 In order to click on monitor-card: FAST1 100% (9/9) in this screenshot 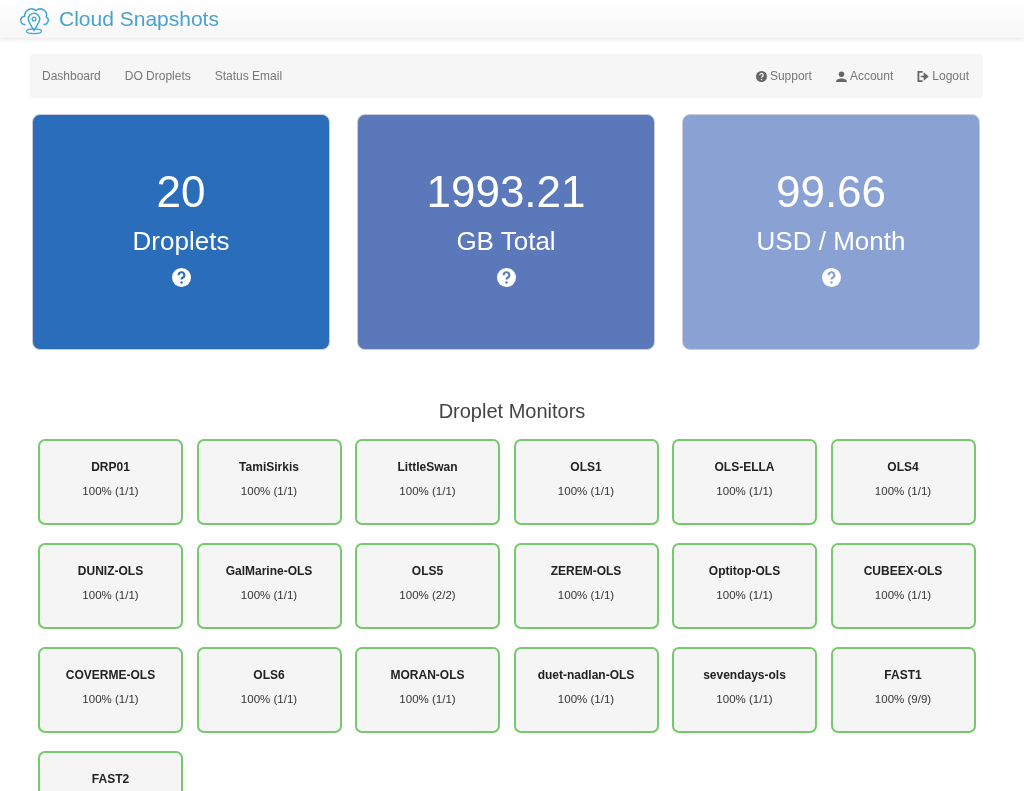, I will do `click(903, 690)`.